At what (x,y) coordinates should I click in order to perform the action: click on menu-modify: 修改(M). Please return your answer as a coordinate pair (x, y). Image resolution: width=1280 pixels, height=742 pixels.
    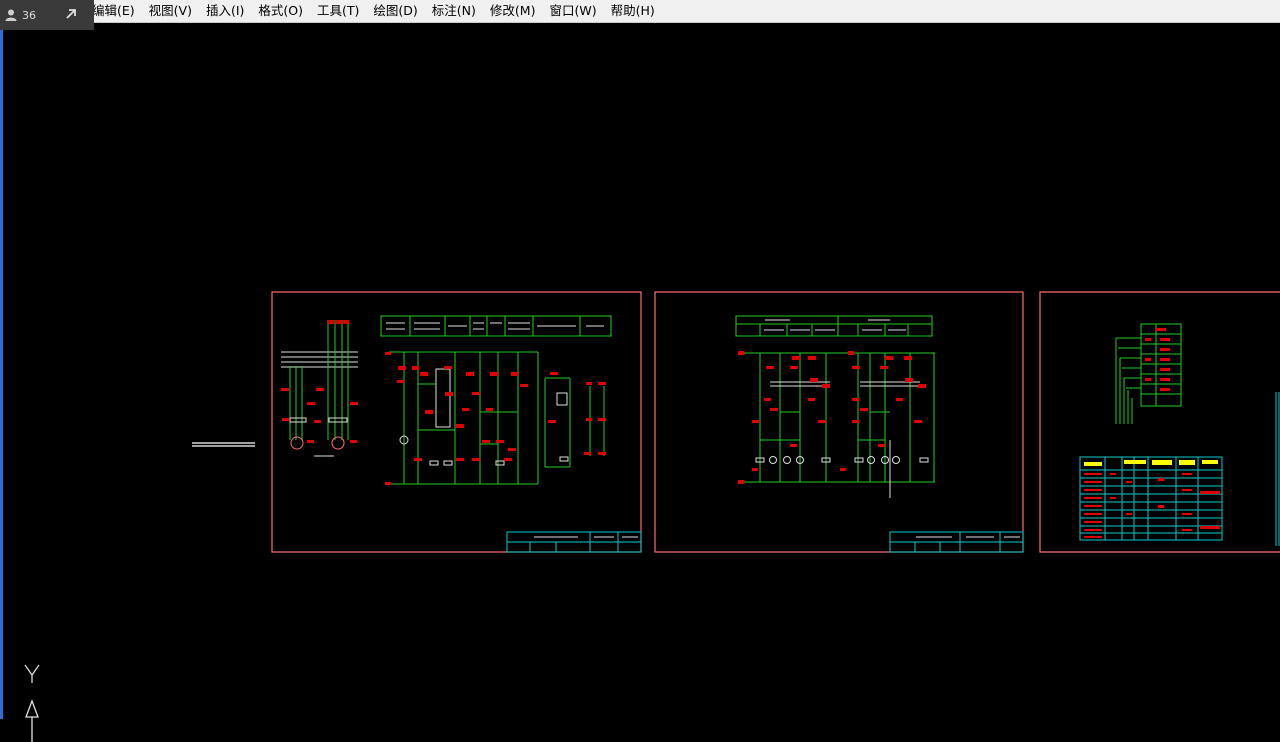
    Looking at the image, I should click on (513, 11).